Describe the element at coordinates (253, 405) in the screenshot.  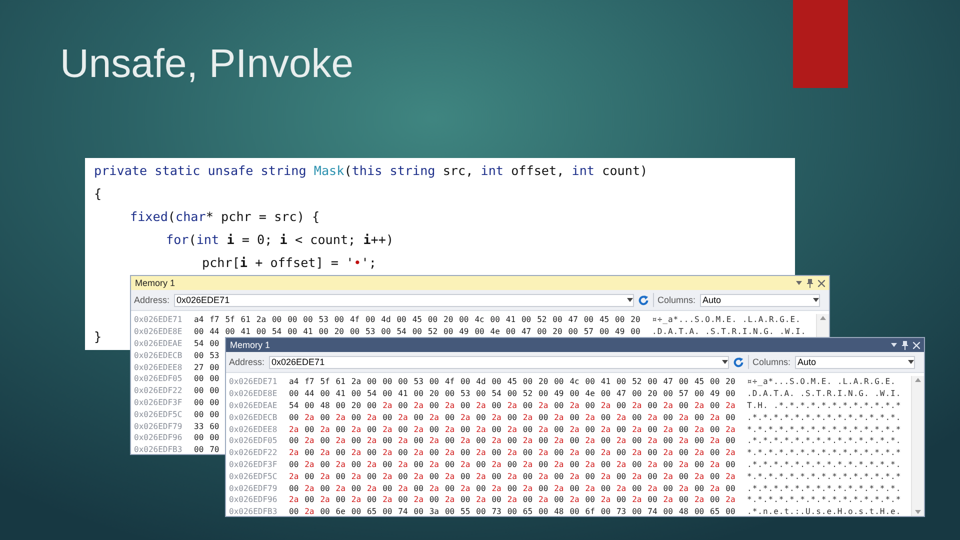
I see `row-address: 0x026EDEAE` at that location.